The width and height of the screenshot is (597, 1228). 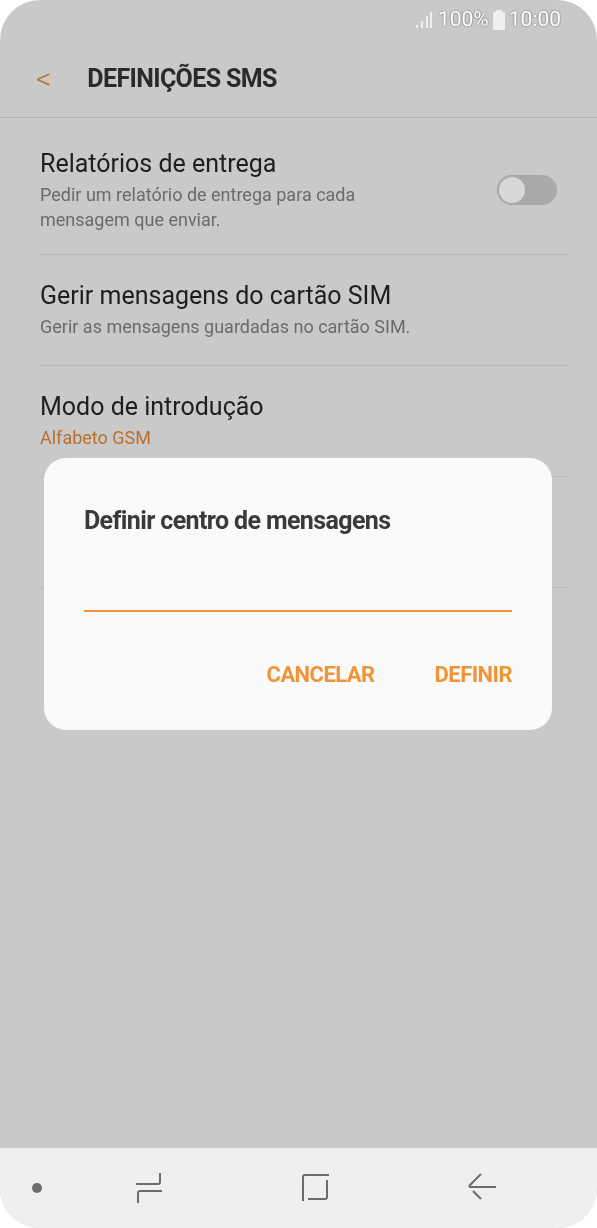 I want to click on dialog-title: Definir centro de mensagens, so click(x=238, y=521).